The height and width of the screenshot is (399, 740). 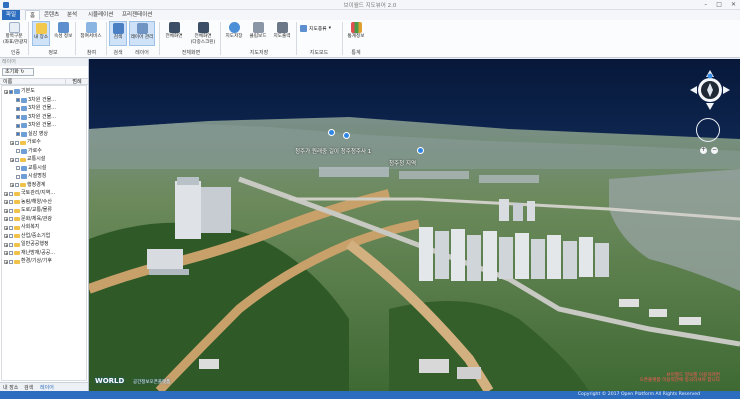 I want to click on tab-search: 검색, so click(x=28, y=387).